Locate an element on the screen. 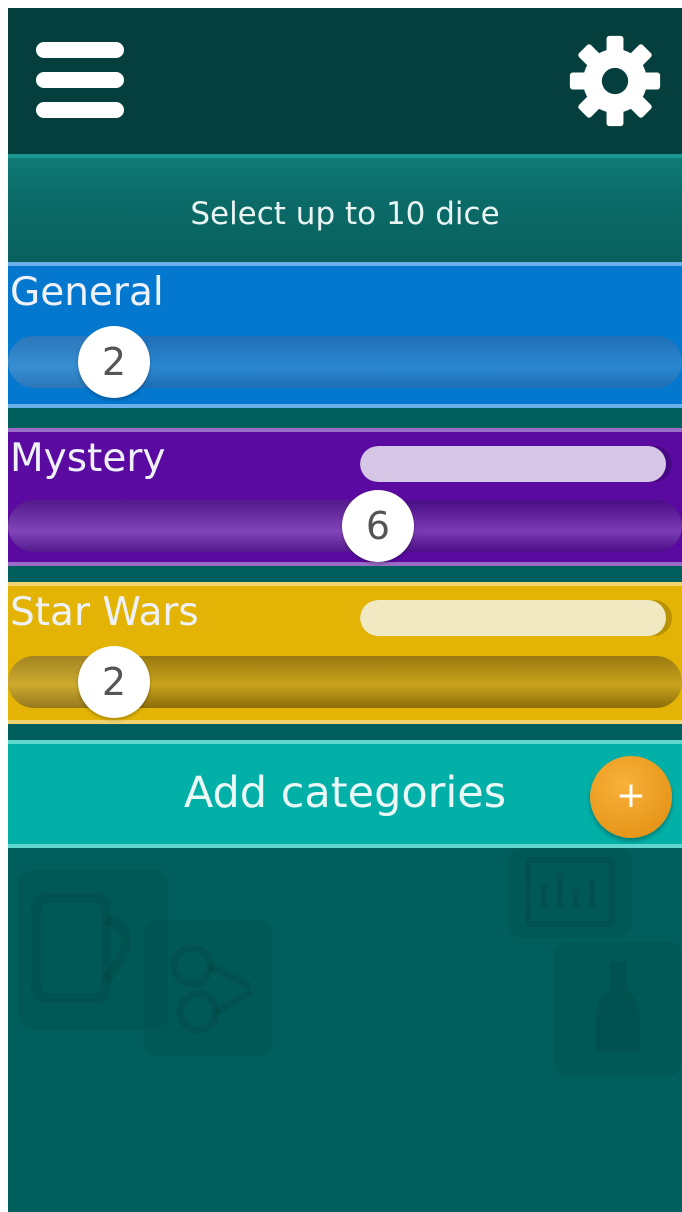 The height and width of the screenshot is (1212, 682). add-button-glyph: + is located at coordinates (631, 795).